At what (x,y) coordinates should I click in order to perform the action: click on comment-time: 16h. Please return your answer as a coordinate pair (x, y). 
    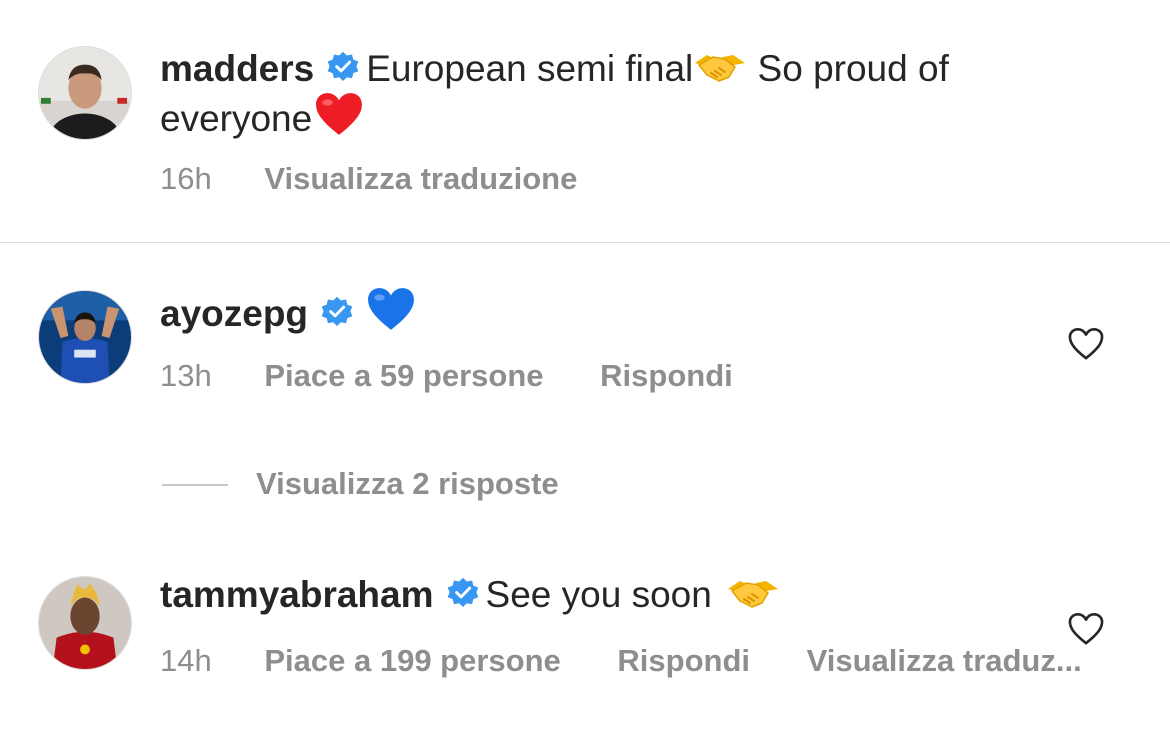
    Looking at the image, I should click on (186, 178).